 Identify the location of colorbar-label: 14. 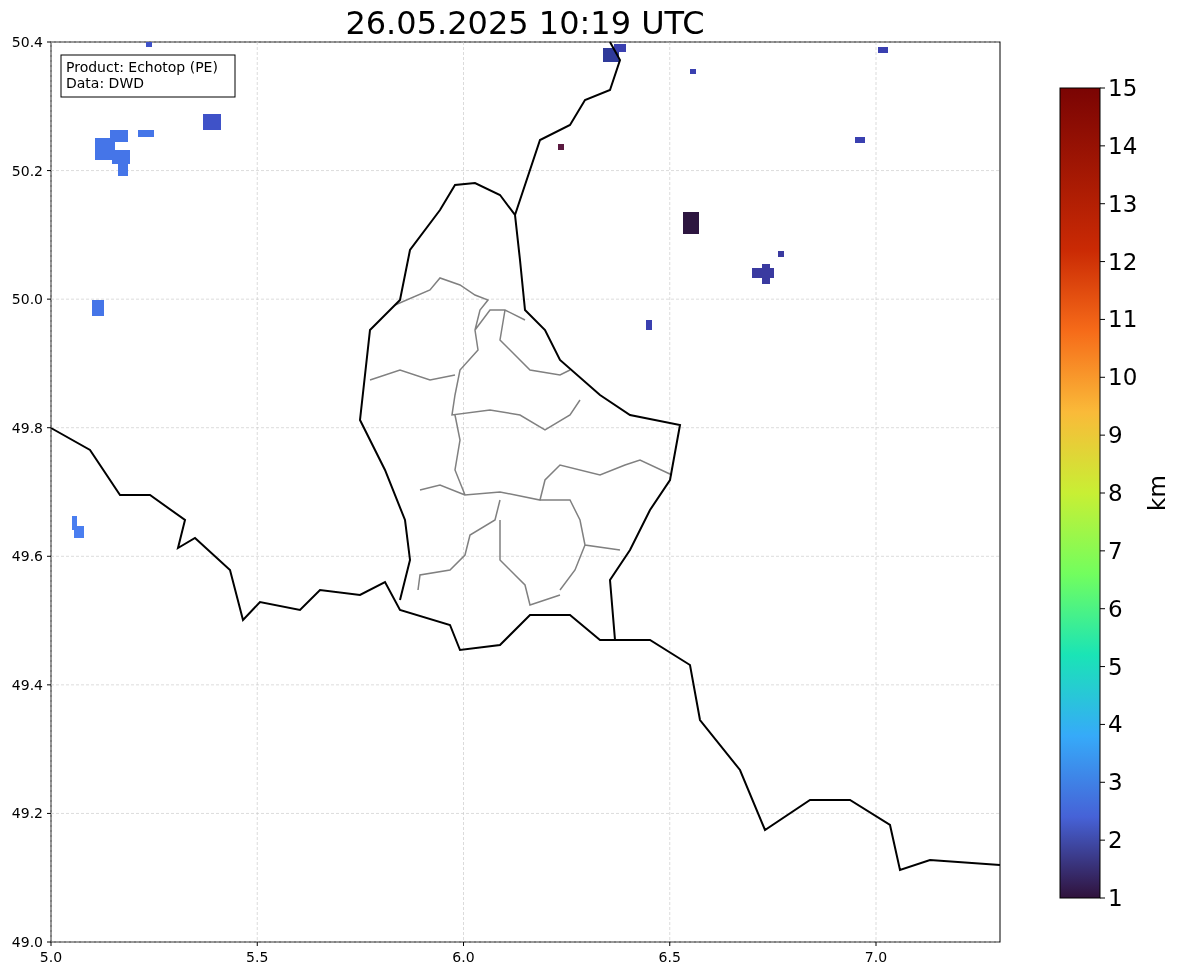
(1123, 145).